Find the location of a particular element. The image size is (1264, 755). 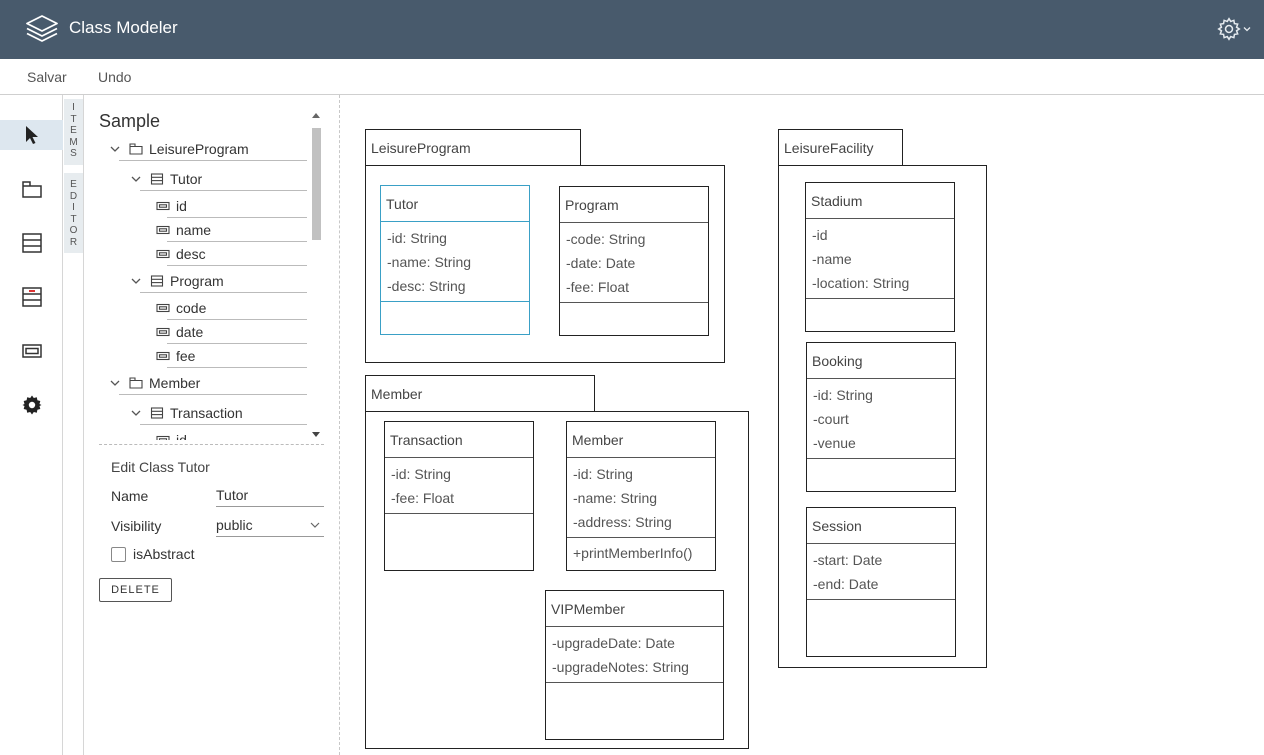

save-button: Salvar is located at coordinates (47, 77).